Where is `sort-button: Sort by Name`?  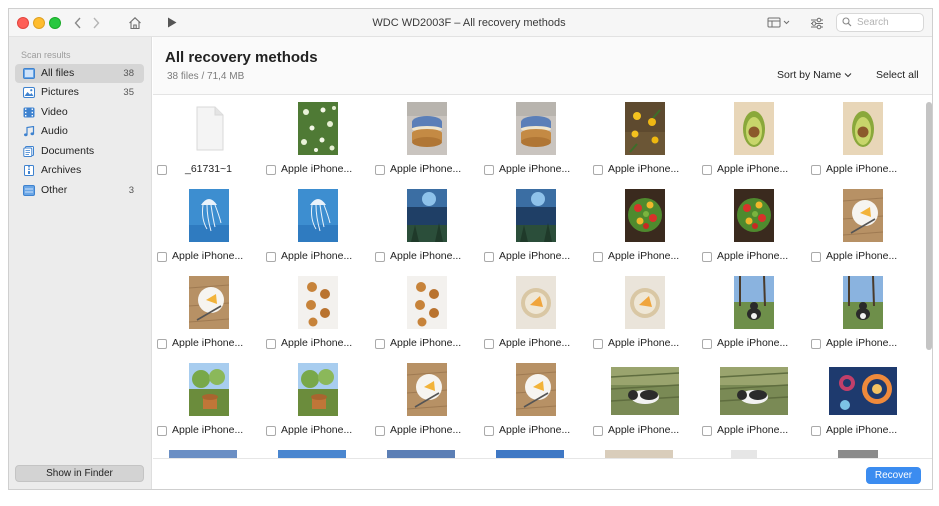 sort-button: Sort by Name is located at coordinates (814, 75).